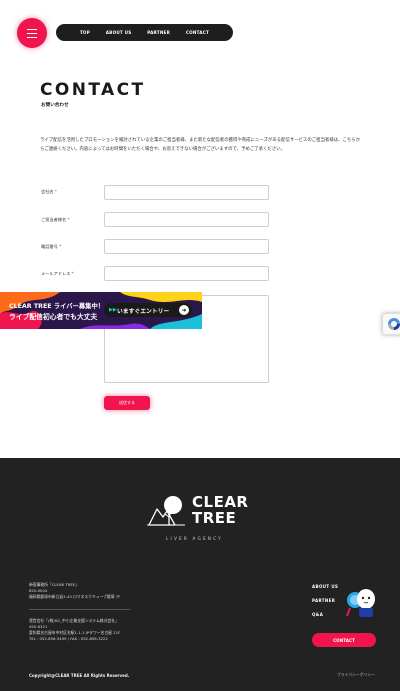 The height and width of the screenshot is (691, 400). What do you see at coordinates (144, 32) in the screenshot?
I see `top-nav: TOP ABOUT US PARTNER CONTACT` at bounding box center [144, 32].